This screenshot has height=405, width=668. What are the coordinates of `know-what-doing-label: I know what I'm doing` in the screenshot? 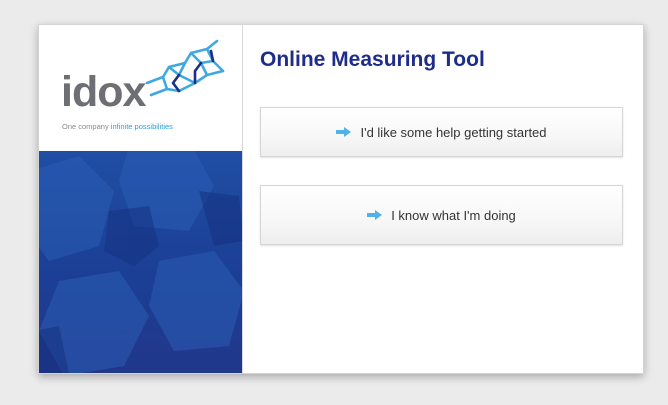 It's located at (453, 215).